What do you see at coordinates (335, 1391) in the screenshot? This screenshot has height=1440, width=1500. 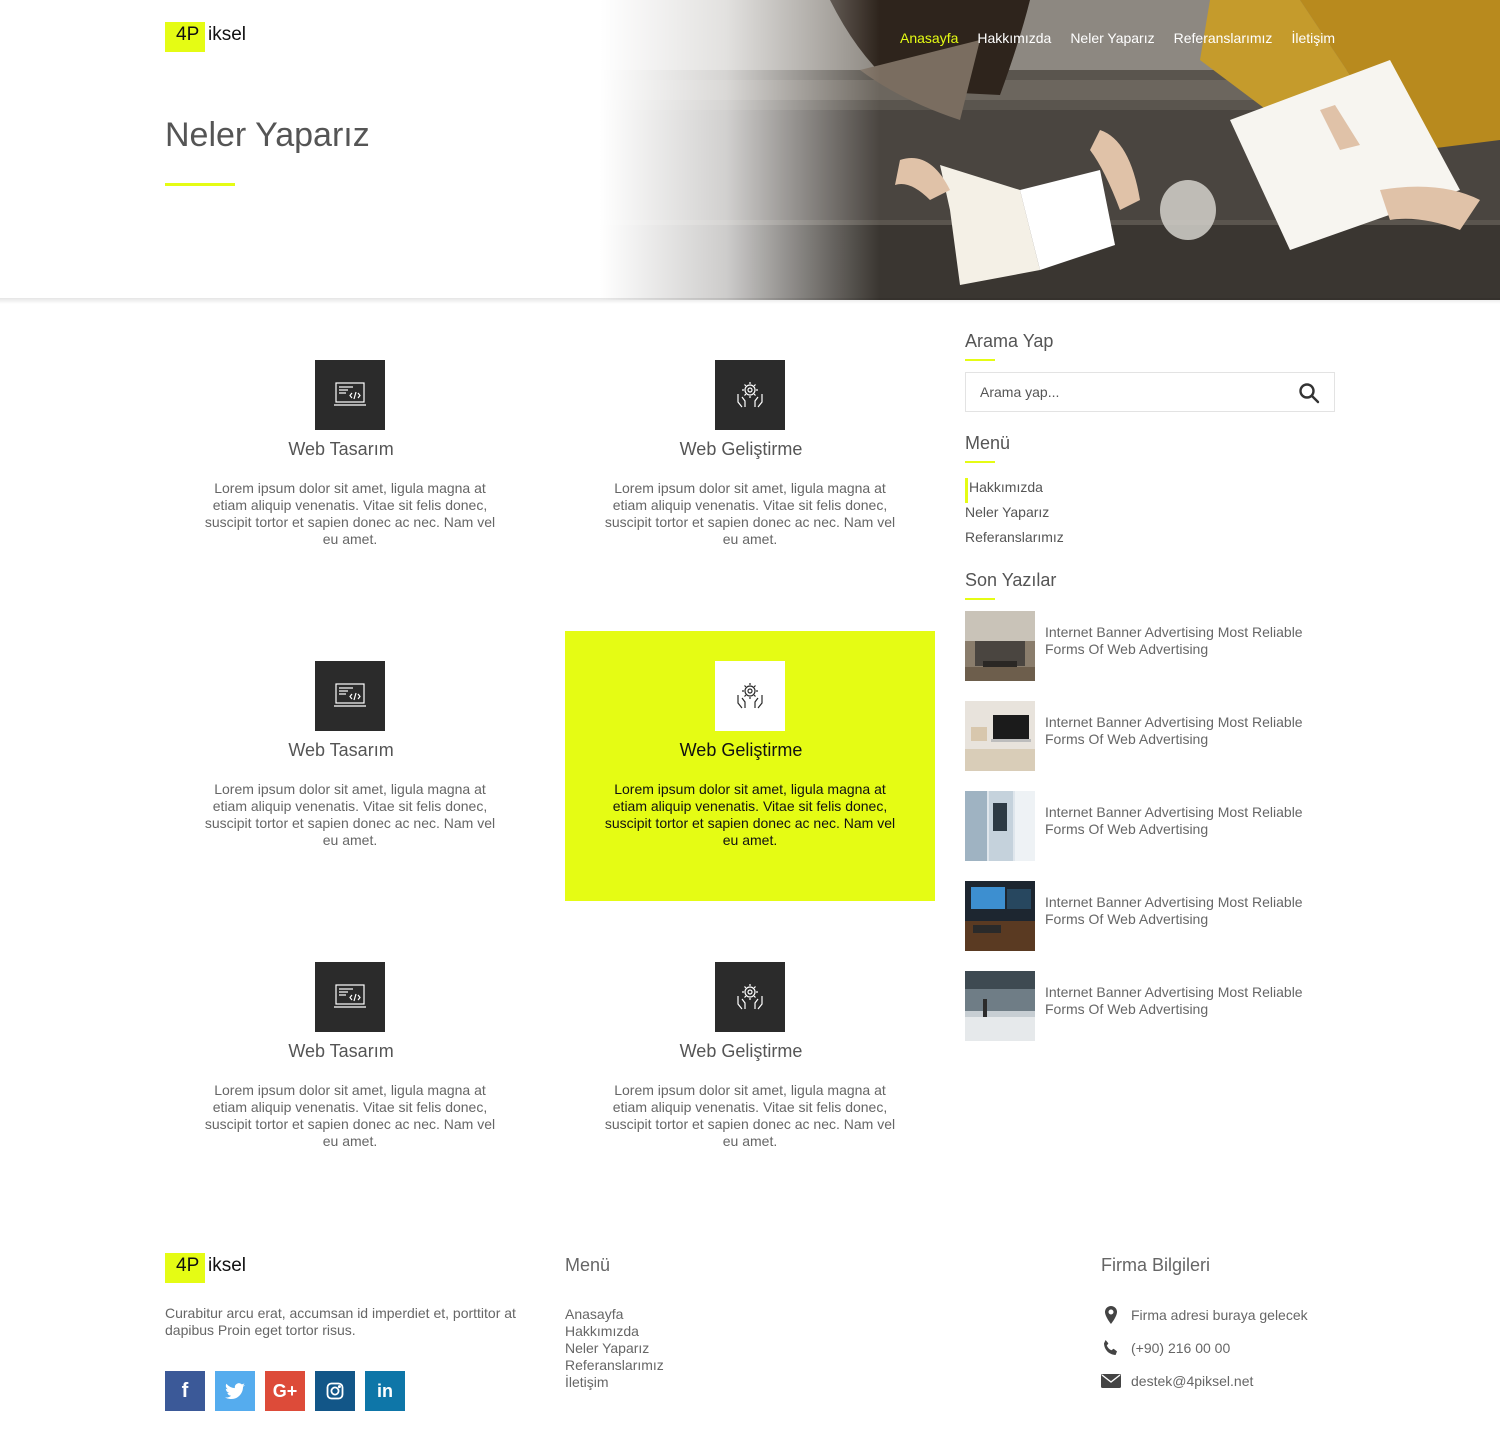 I see `instagram-icon` at bounding box center [335, 1391].